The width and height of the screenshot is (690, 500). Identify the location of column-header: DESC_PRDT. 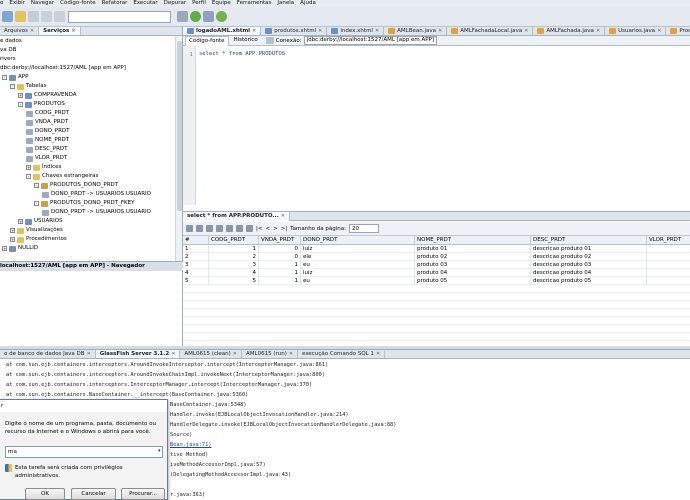
(589, 240).